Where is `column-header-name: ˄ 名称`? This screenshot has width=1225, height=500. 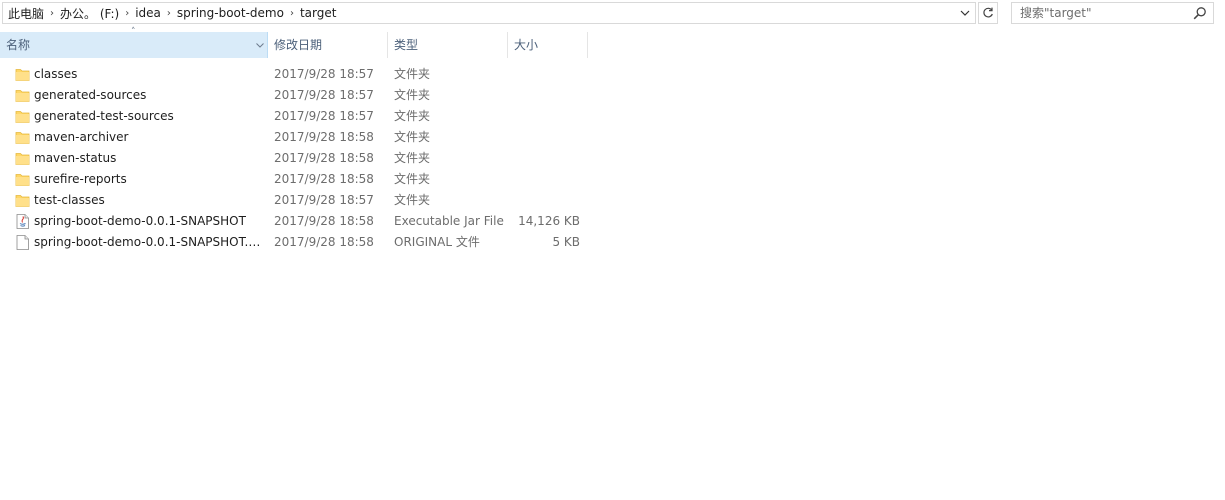
column-header-name: ˄ 名称 is located at coordinates (134, 42).